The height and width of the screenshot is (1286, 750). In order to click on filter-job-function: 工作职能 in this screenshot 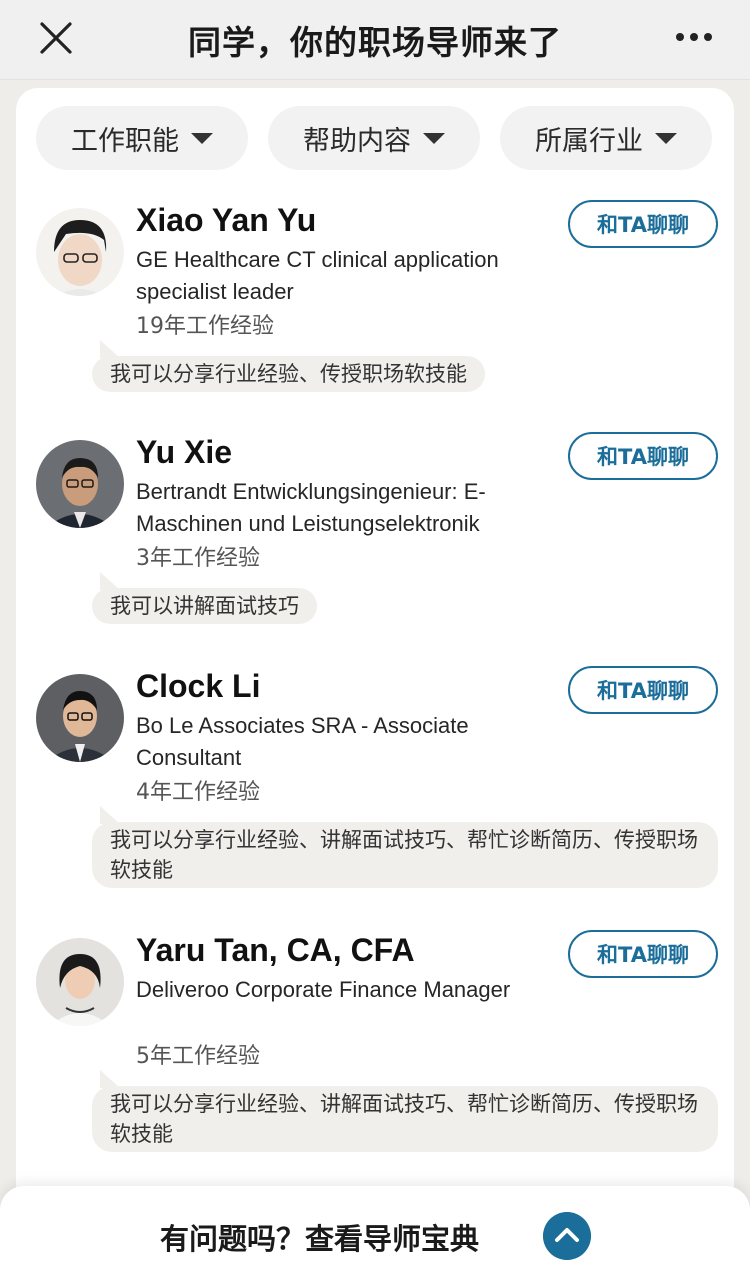, I will do `click(142, 138)`.